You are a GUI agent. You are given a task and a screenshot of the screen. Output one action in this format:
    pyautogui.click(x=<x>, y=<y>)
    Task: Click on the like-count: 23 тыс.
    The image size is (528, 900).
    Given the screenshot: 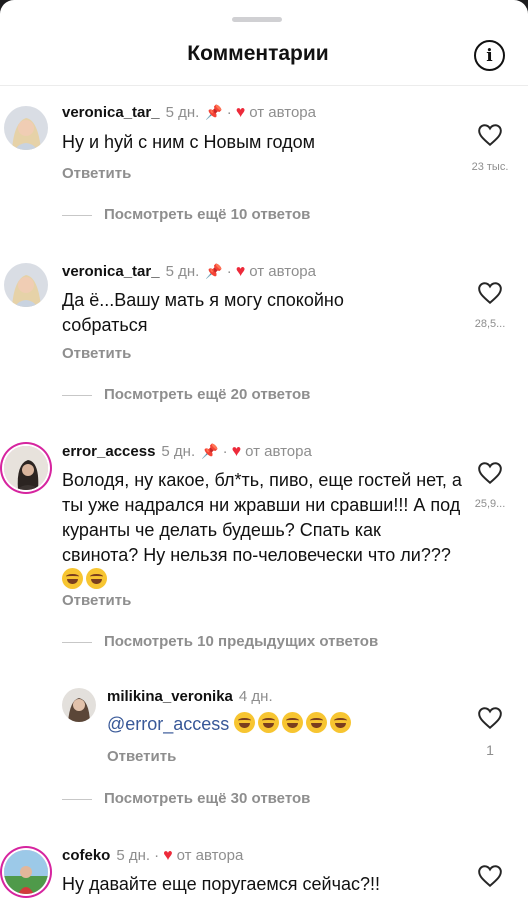 What is the action you would take?
    pyautogui.click(x=490, y=167)
    